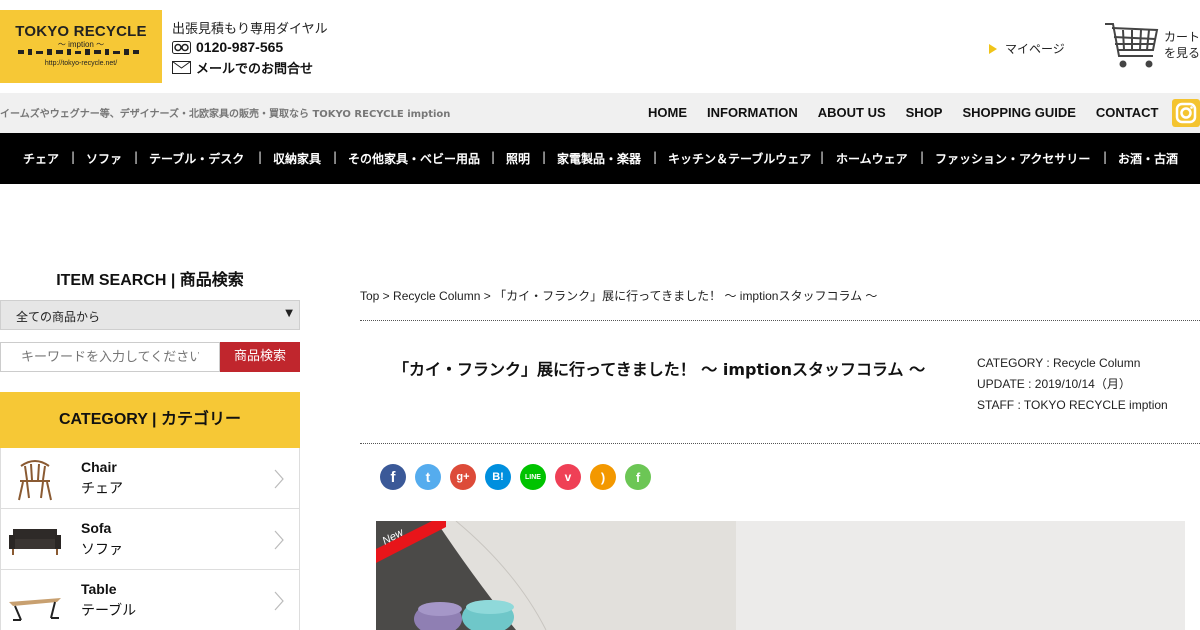 This screenshot has width=1200, height=630. Describe the element at coordinates (150, 539) in the screenshot. I see `category-item-sofa: Sofa ソファ` at that location.